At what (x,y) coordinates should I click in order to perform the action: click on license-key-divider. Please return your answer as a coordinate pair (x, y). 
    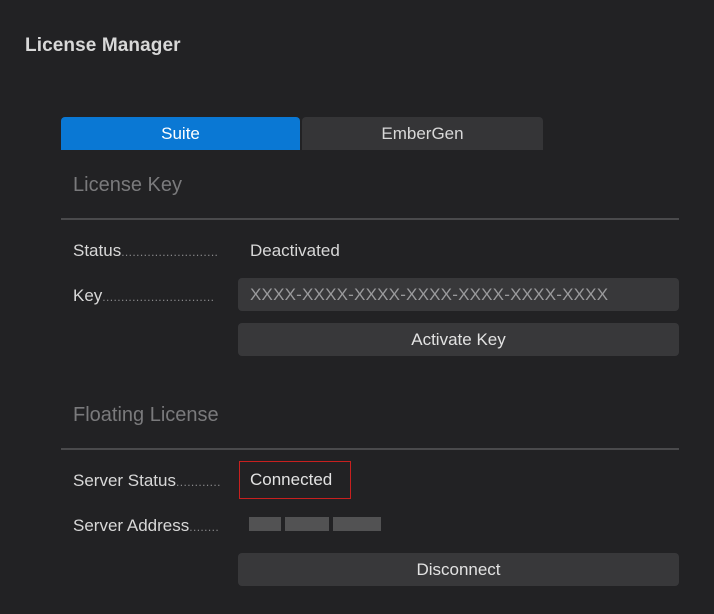
    Looking at the image, I should click on (370, 219).